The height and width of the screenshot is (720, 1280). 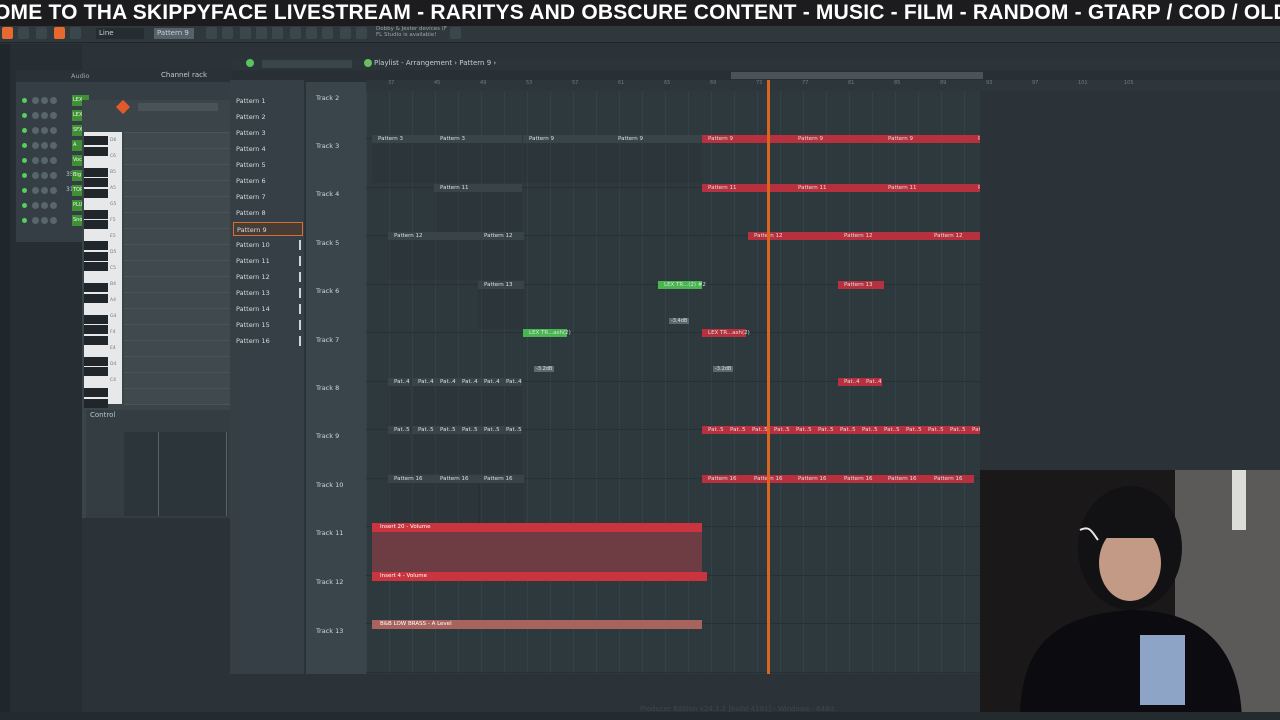 What do you see at coordinates (268, 197) in the screenshot?
I see `pattern-item: Pattern 7` at bounding box center [268, 197].